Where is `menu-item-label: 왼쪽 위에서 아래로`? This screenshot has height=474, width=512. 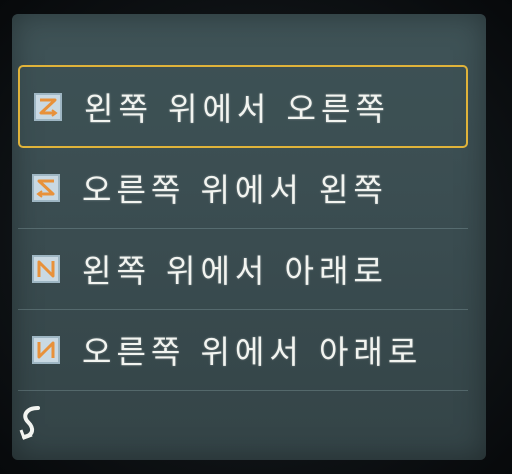
menu-item-label: 왼쪽 위에서 아래로 is located at coordinates (235, 271).